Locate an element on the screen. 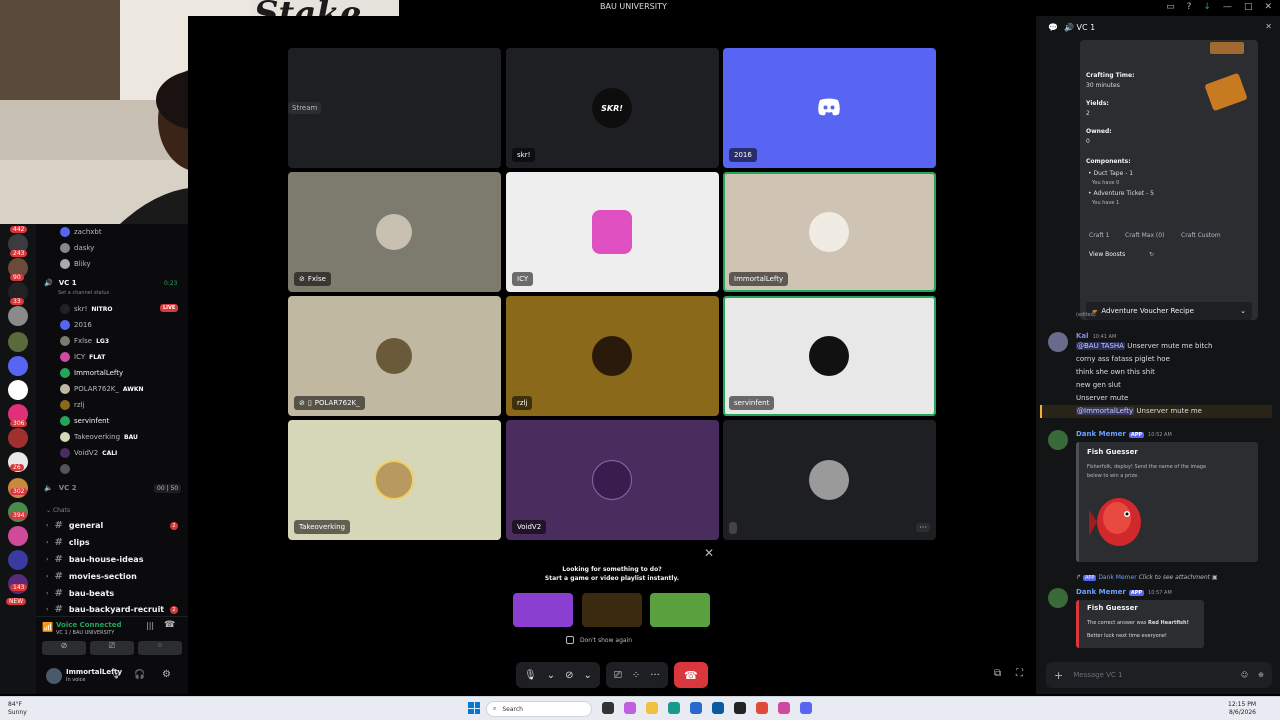  inbox-icon: ▭ is located at coordinates (1170, 7).